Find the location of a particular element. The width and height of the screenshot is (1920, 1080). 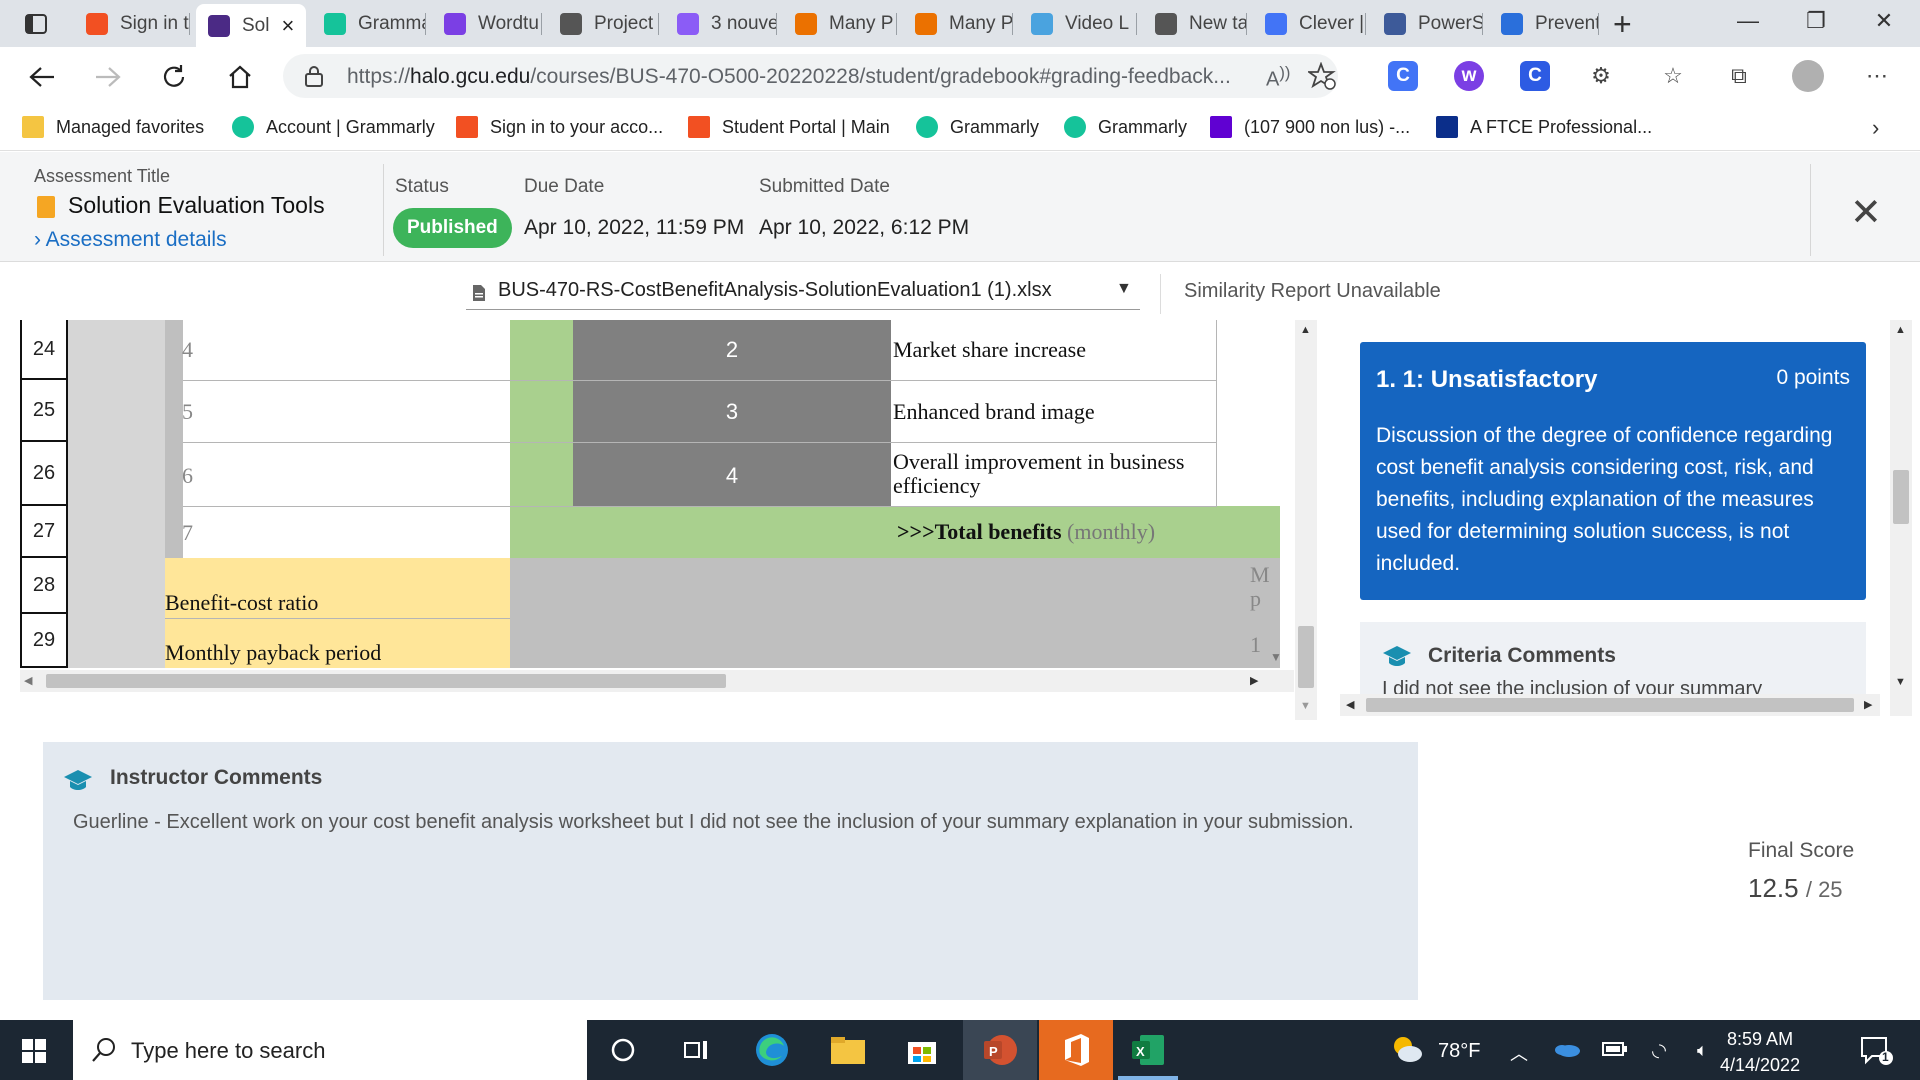

row-header: 25 is located at coordinates (44, 411).